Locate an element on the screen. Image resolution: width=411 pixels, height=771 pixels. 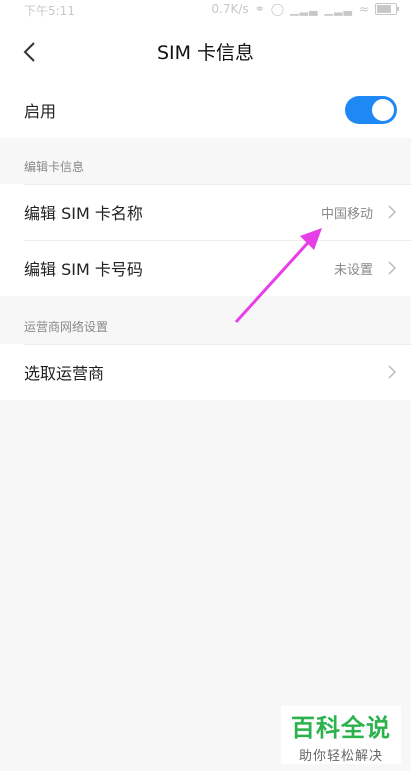
enable-toggle is located at coordinates (371, 110).